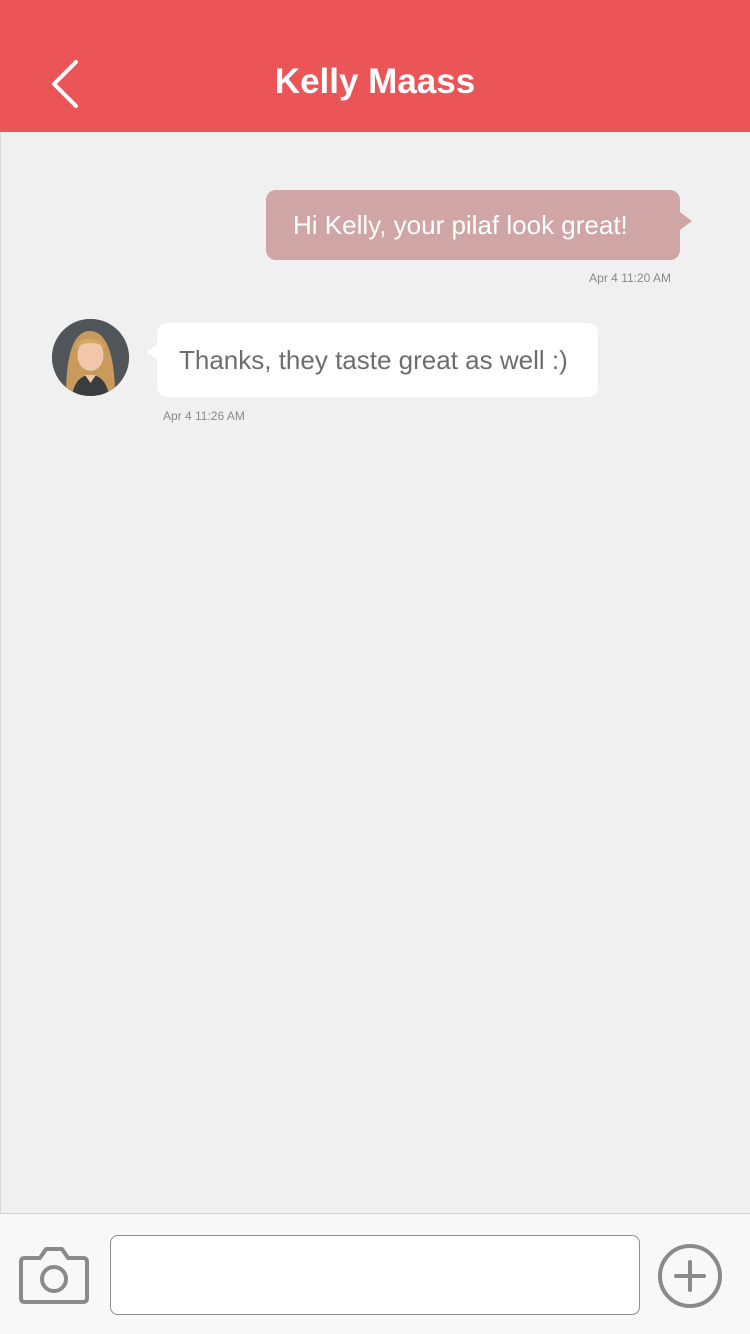 This screenshot has width=750, height=1334. What do you see at coordinates (372, 360) in the screenshot?
I see `message-bubble-incoming: Thanks, they taste great as well :)` at bounding box center [372, 360].